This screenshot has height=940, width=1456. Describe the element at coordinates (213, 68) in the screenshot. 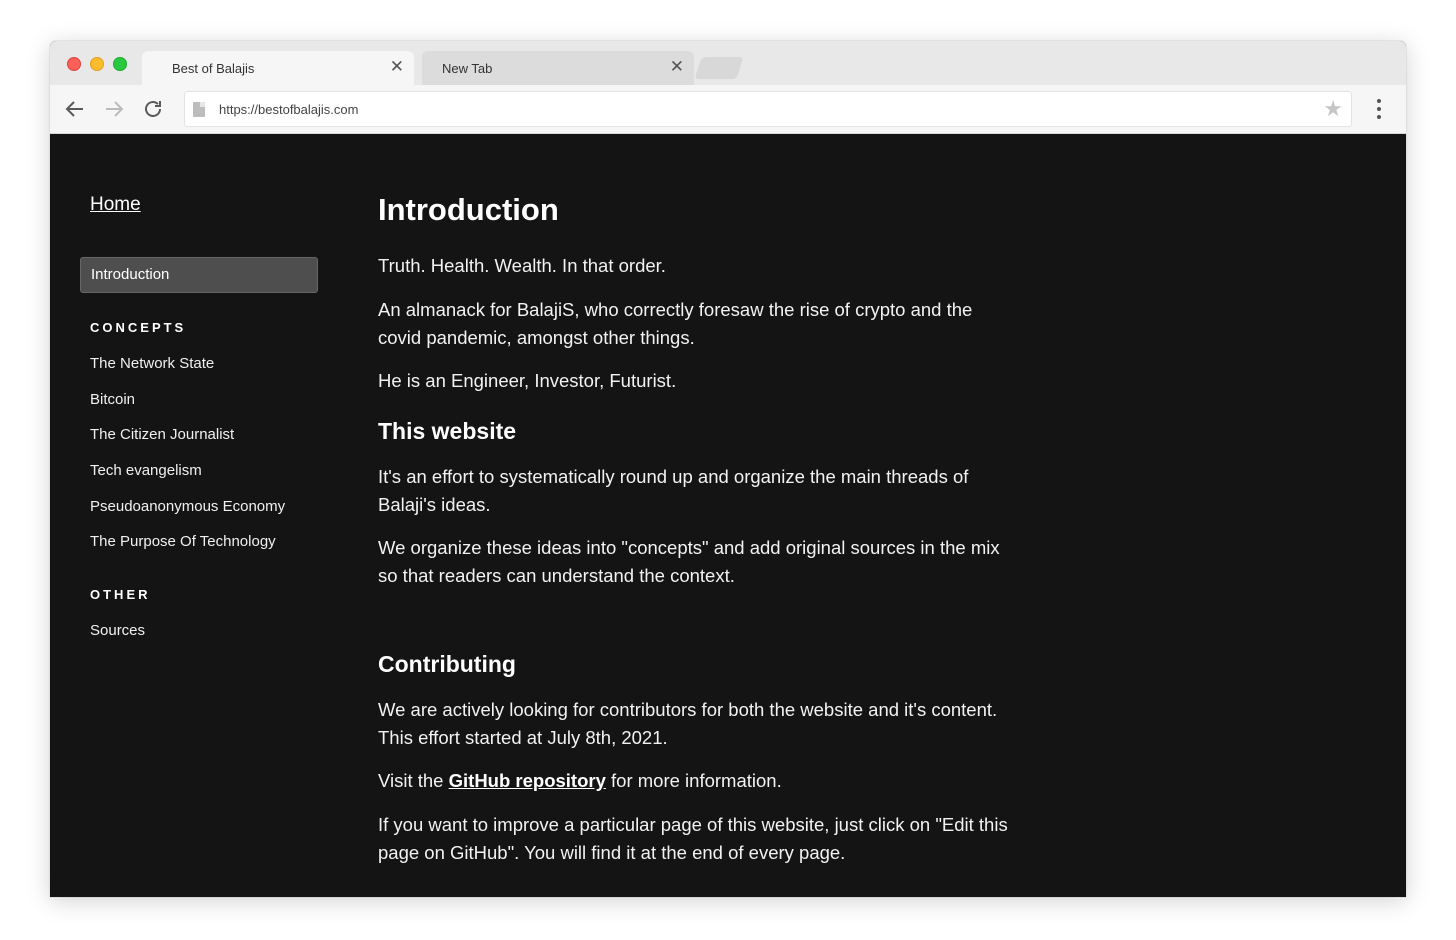

I see `tab-title: Best of Balajis` at that location.